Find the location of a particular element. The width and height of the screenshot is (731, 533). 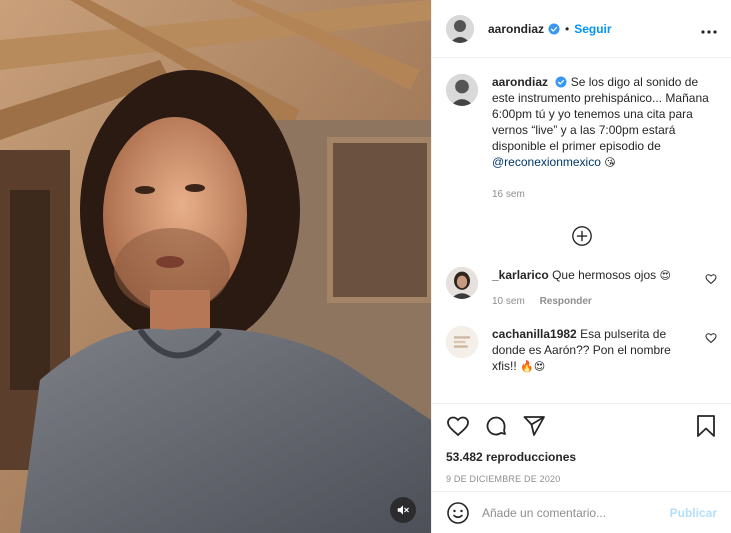

muted-speaker-icon is located at coordinates (403, 510).